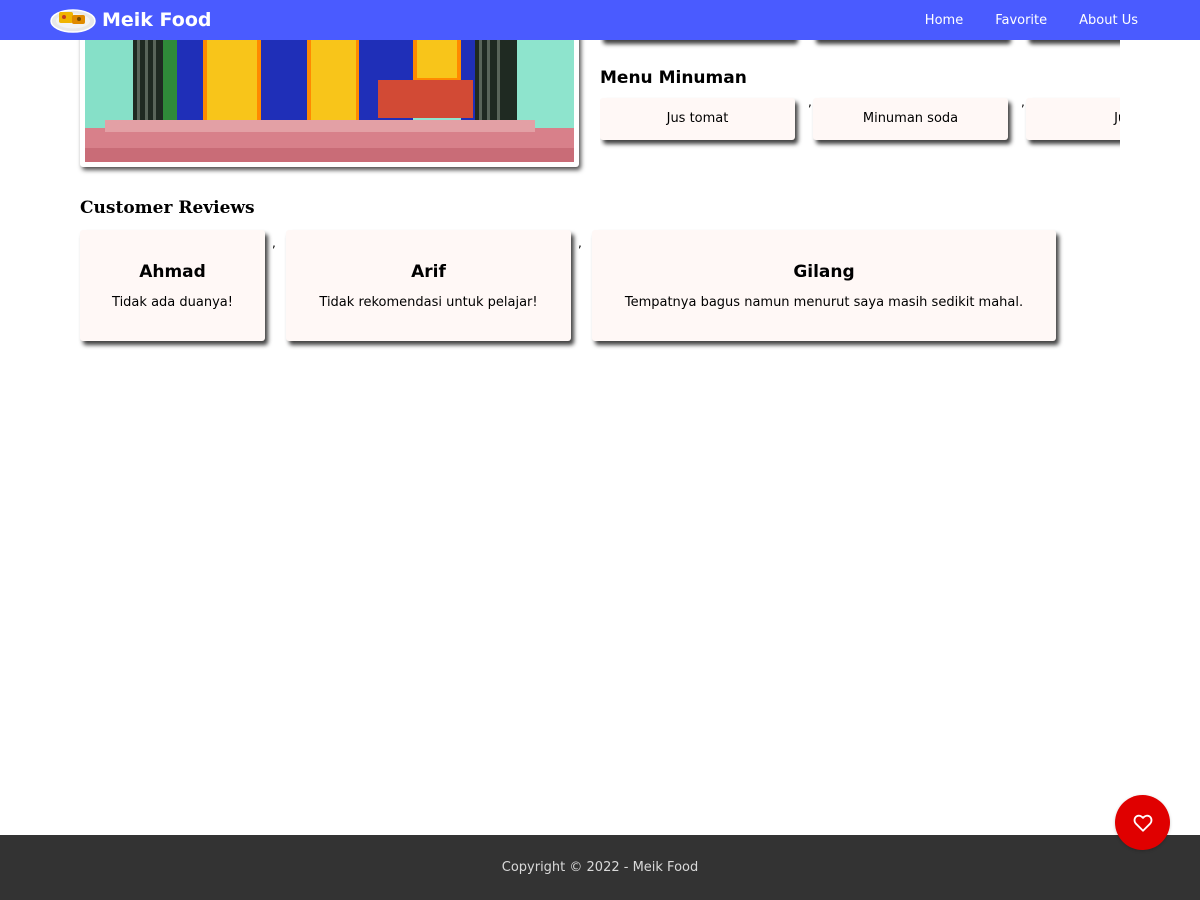  I want to click on drink-card-jus-tomat: Jus tomat, so click(697, 119).